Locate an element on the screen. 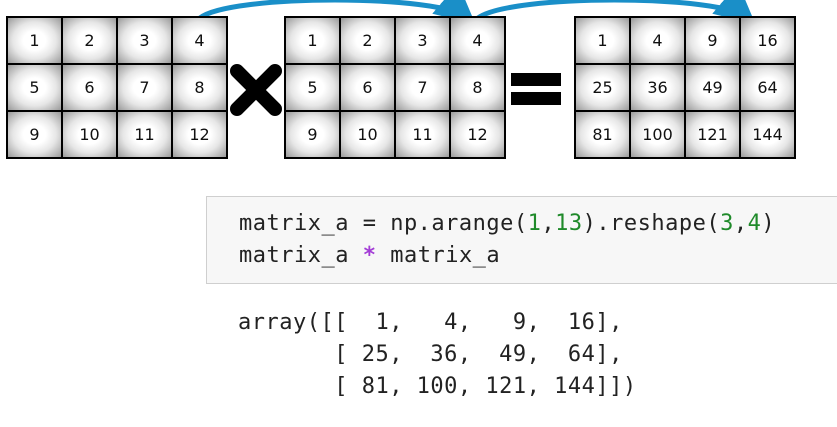 This screenshot has height=427, width=837. matrix-cell: 81 is located at coordinates (602, 134).